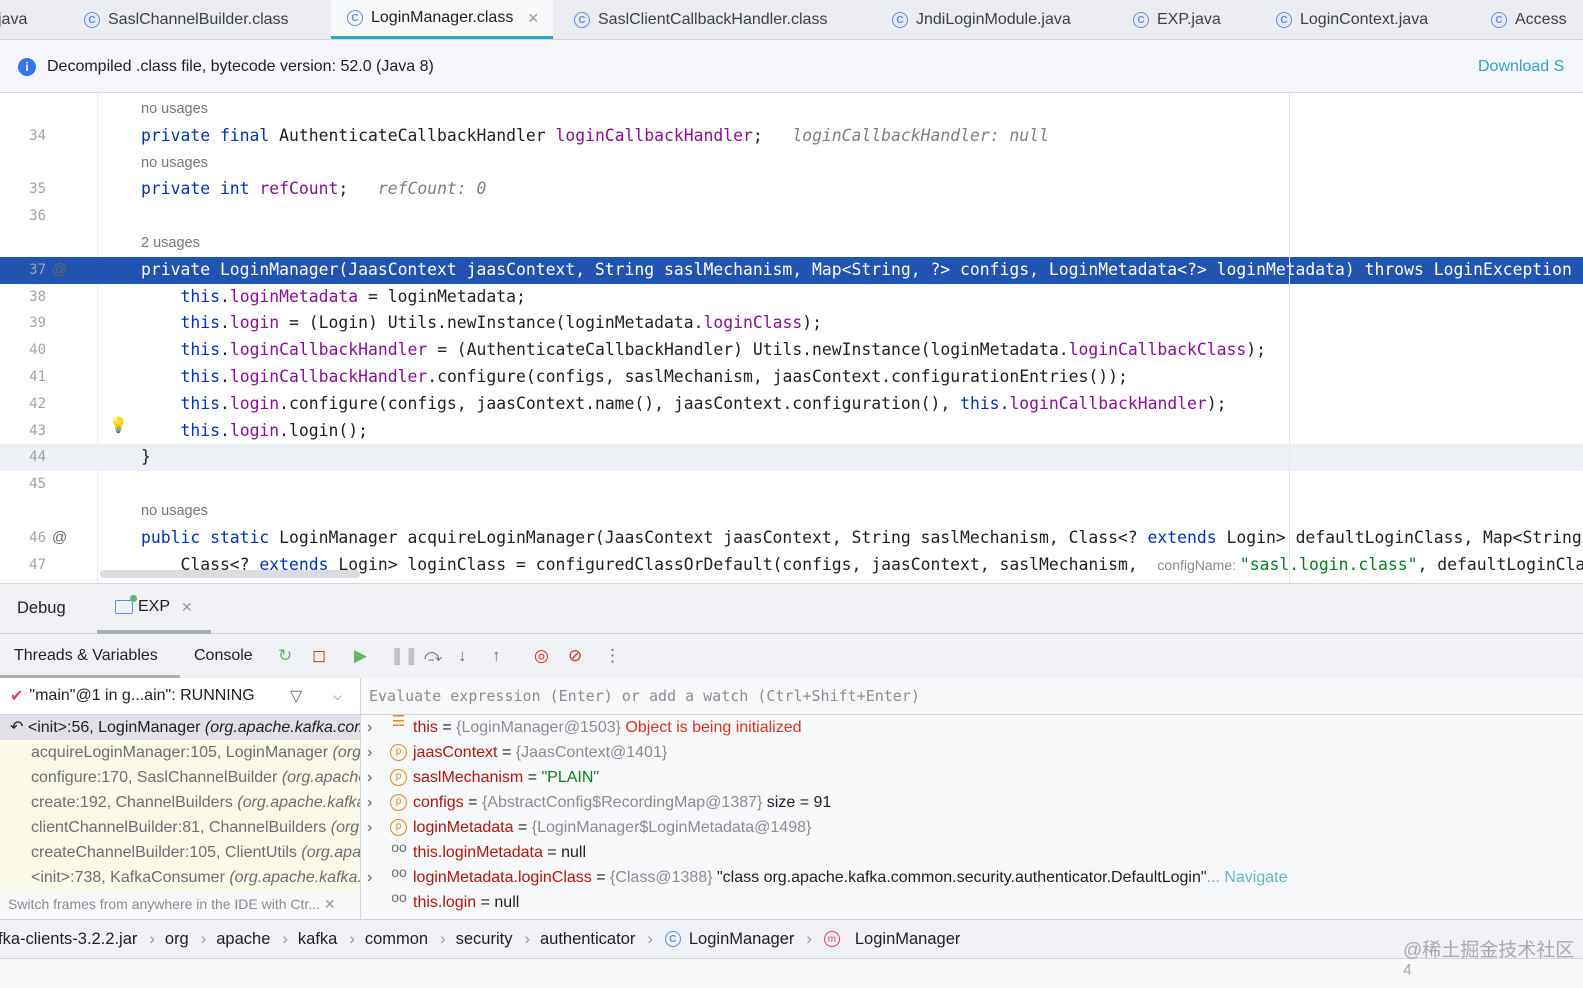 This screenshot has width=1583, height=988. Describe the element at coordinates (442, 296) in the screenshot. I see `code-token: = loginMetadata;` at that location.